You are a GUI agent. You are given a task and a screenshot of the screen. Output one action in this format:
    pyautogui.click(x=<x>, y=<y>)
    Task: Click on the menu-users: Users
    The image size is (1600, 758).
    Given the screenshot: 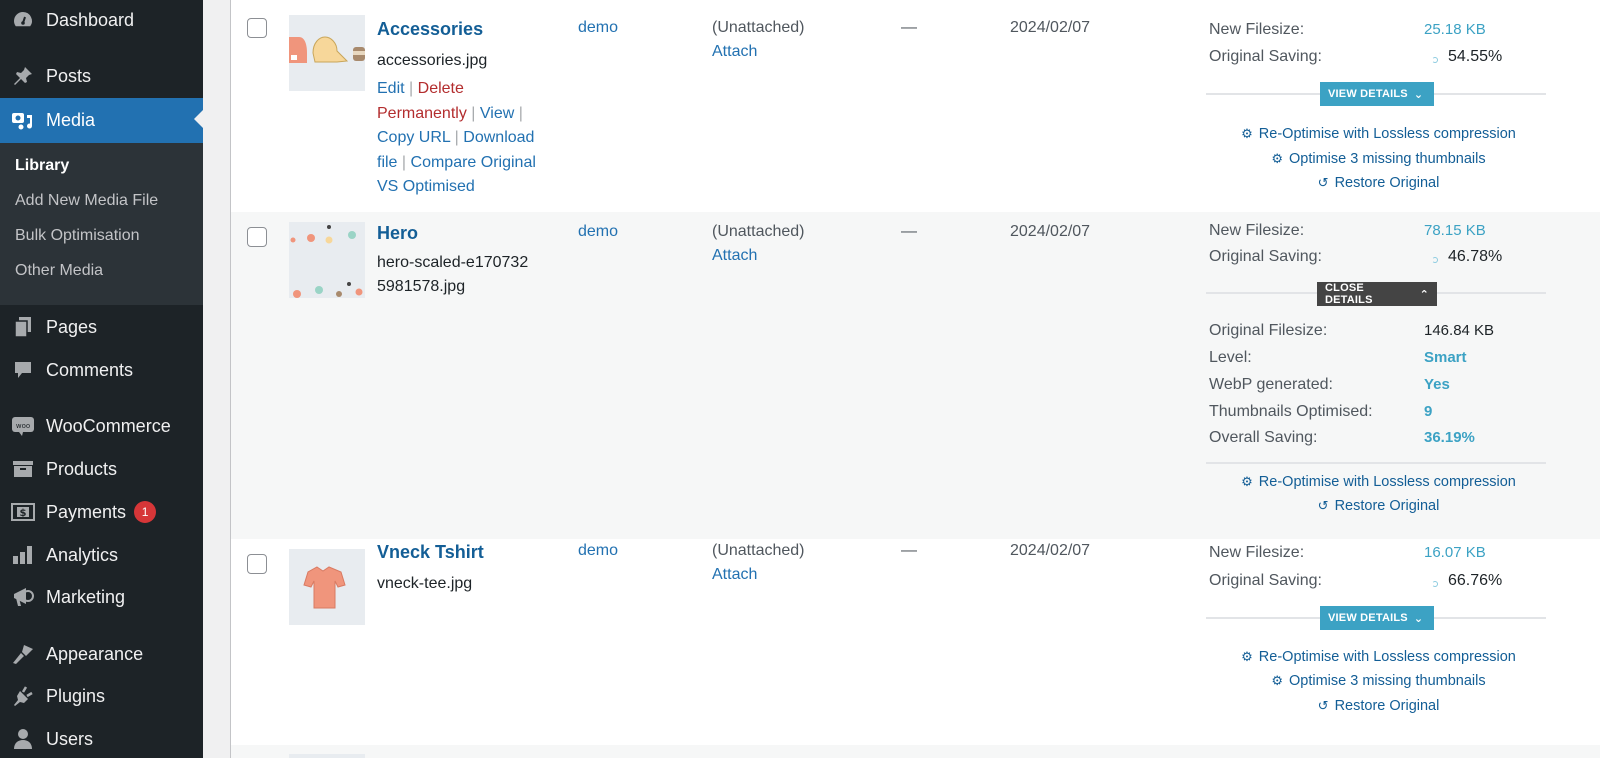 What is the action you would take?
    pyautogui.click(x=101, y=738)
    